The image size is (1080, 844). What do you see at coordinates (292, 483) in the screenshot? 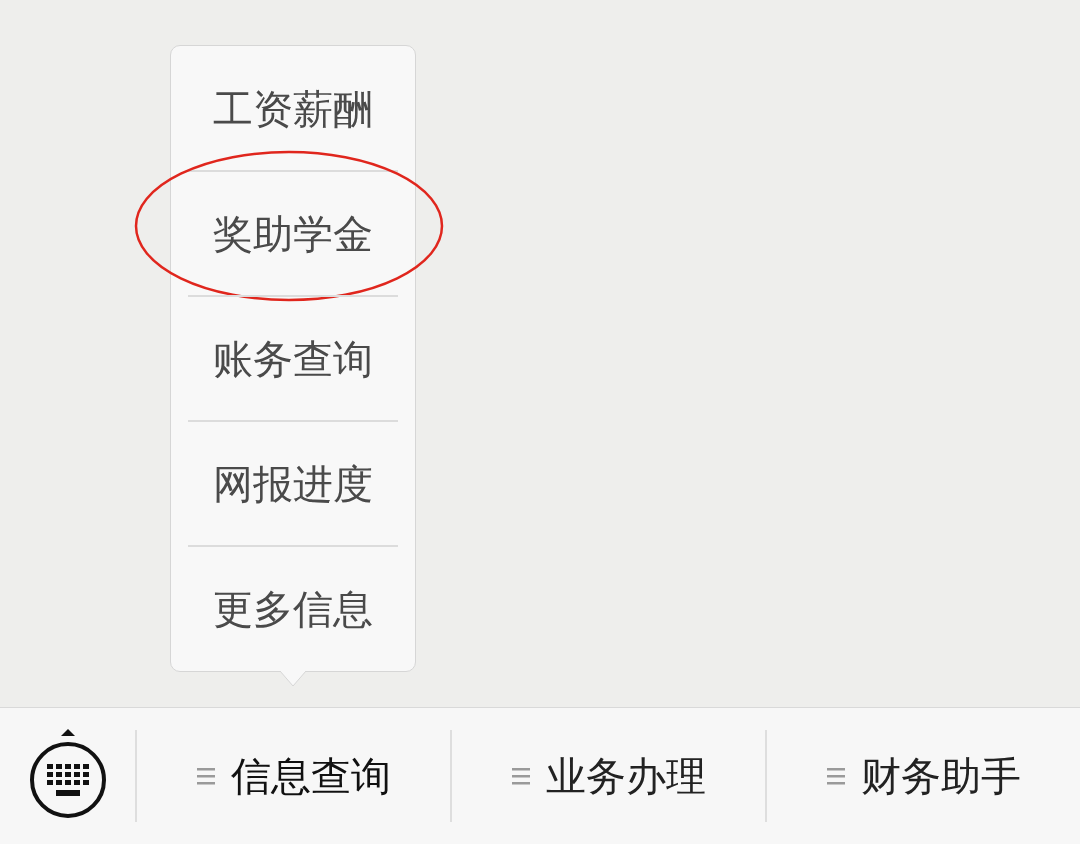
I see `menu-item: 网报进度` at bounding box center [292, 483].